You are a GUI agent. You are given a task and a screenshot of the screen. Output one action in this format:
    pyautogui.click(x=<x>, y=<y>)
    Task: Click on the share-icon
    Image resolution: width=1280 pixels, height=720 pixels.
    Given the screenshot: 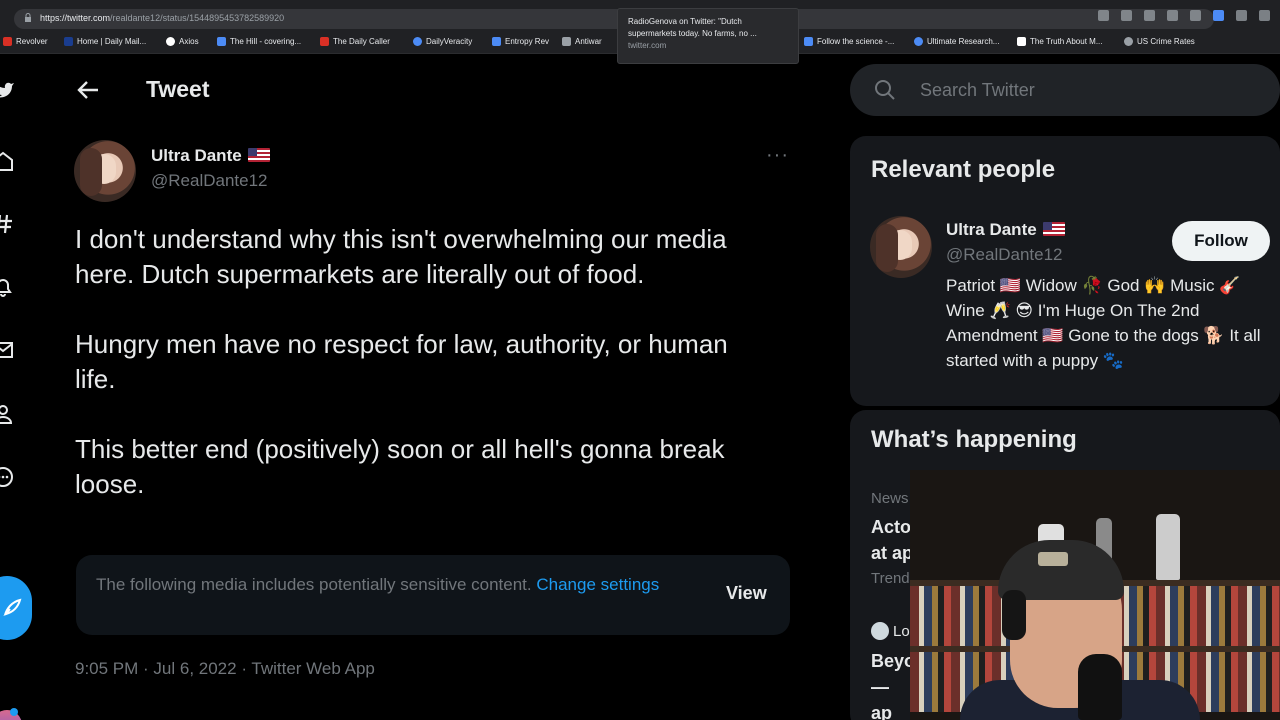 What is the action you would take?
    pyautogui.click(x=1149, y=15)
    